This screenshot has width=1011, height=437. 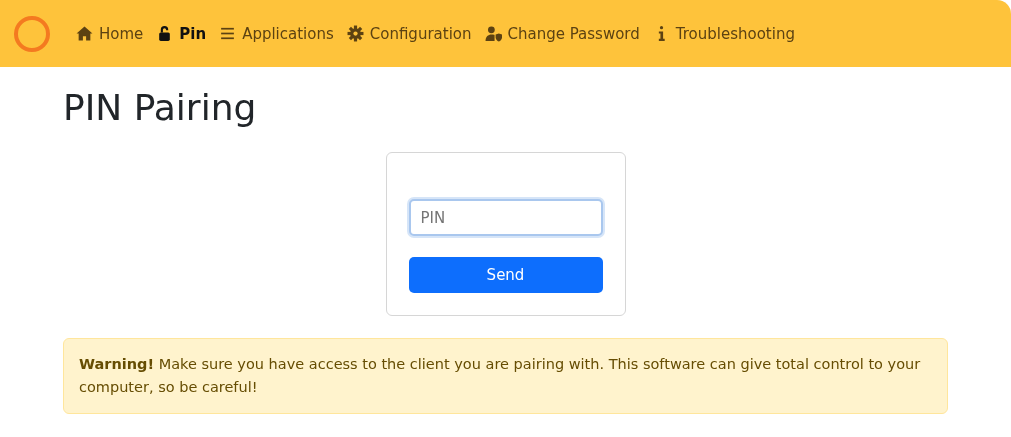 I want to click on warning-message: Warning! Make sure you have access to the client you are pairing with. This software can give total control to your computer, so be careful!, so click(x=500, y=376).